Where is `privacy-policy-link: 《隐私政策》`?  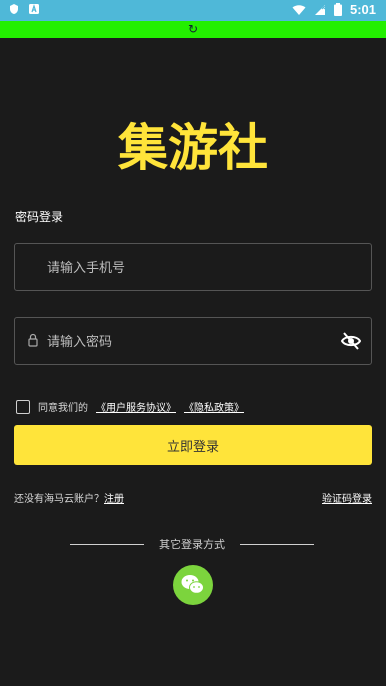
privacy-policy-link: 《隐私政策》 is located at coordinates (214, 406).